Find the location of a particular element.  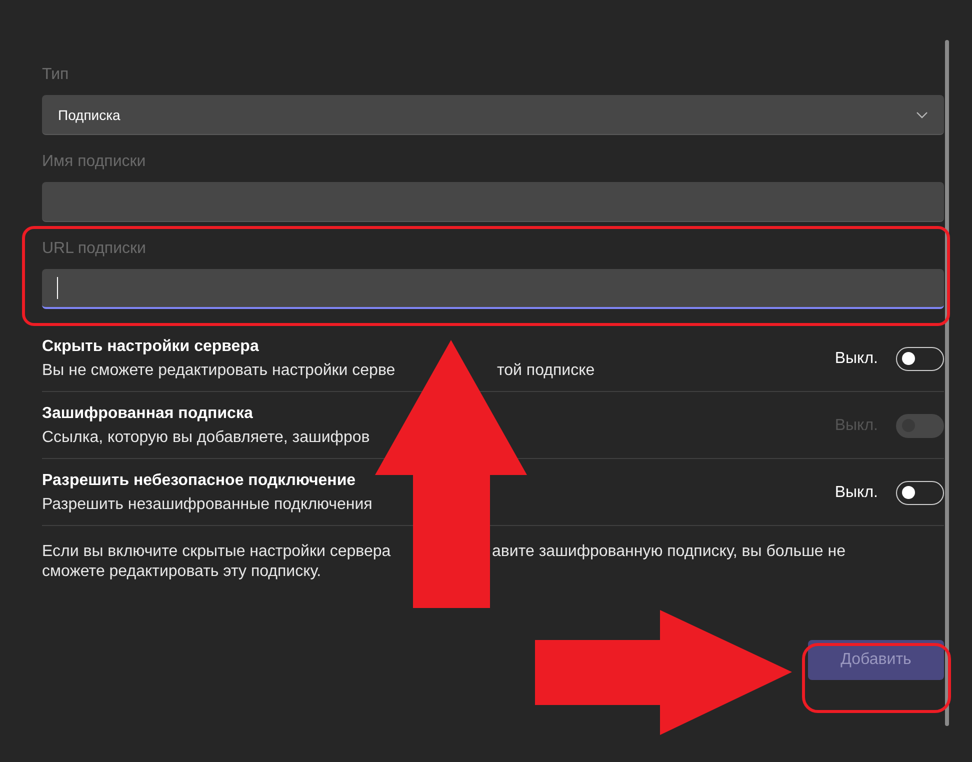

type-dropdown: Подписка is located at coordinates (493, 115).